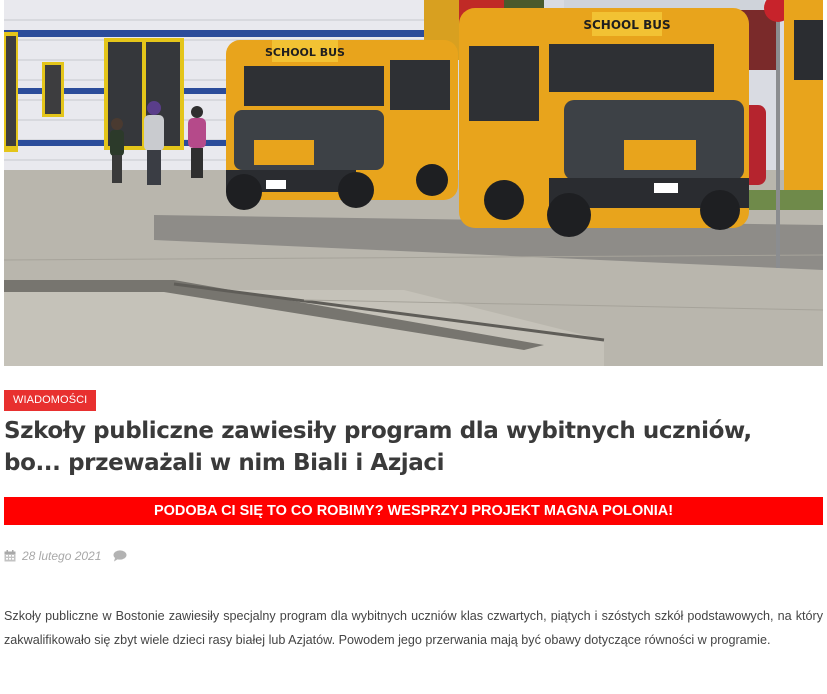 This screenshot has width=827, height=694. I want to click on article-meta: 28 lutego 2021, so click(65, 556).